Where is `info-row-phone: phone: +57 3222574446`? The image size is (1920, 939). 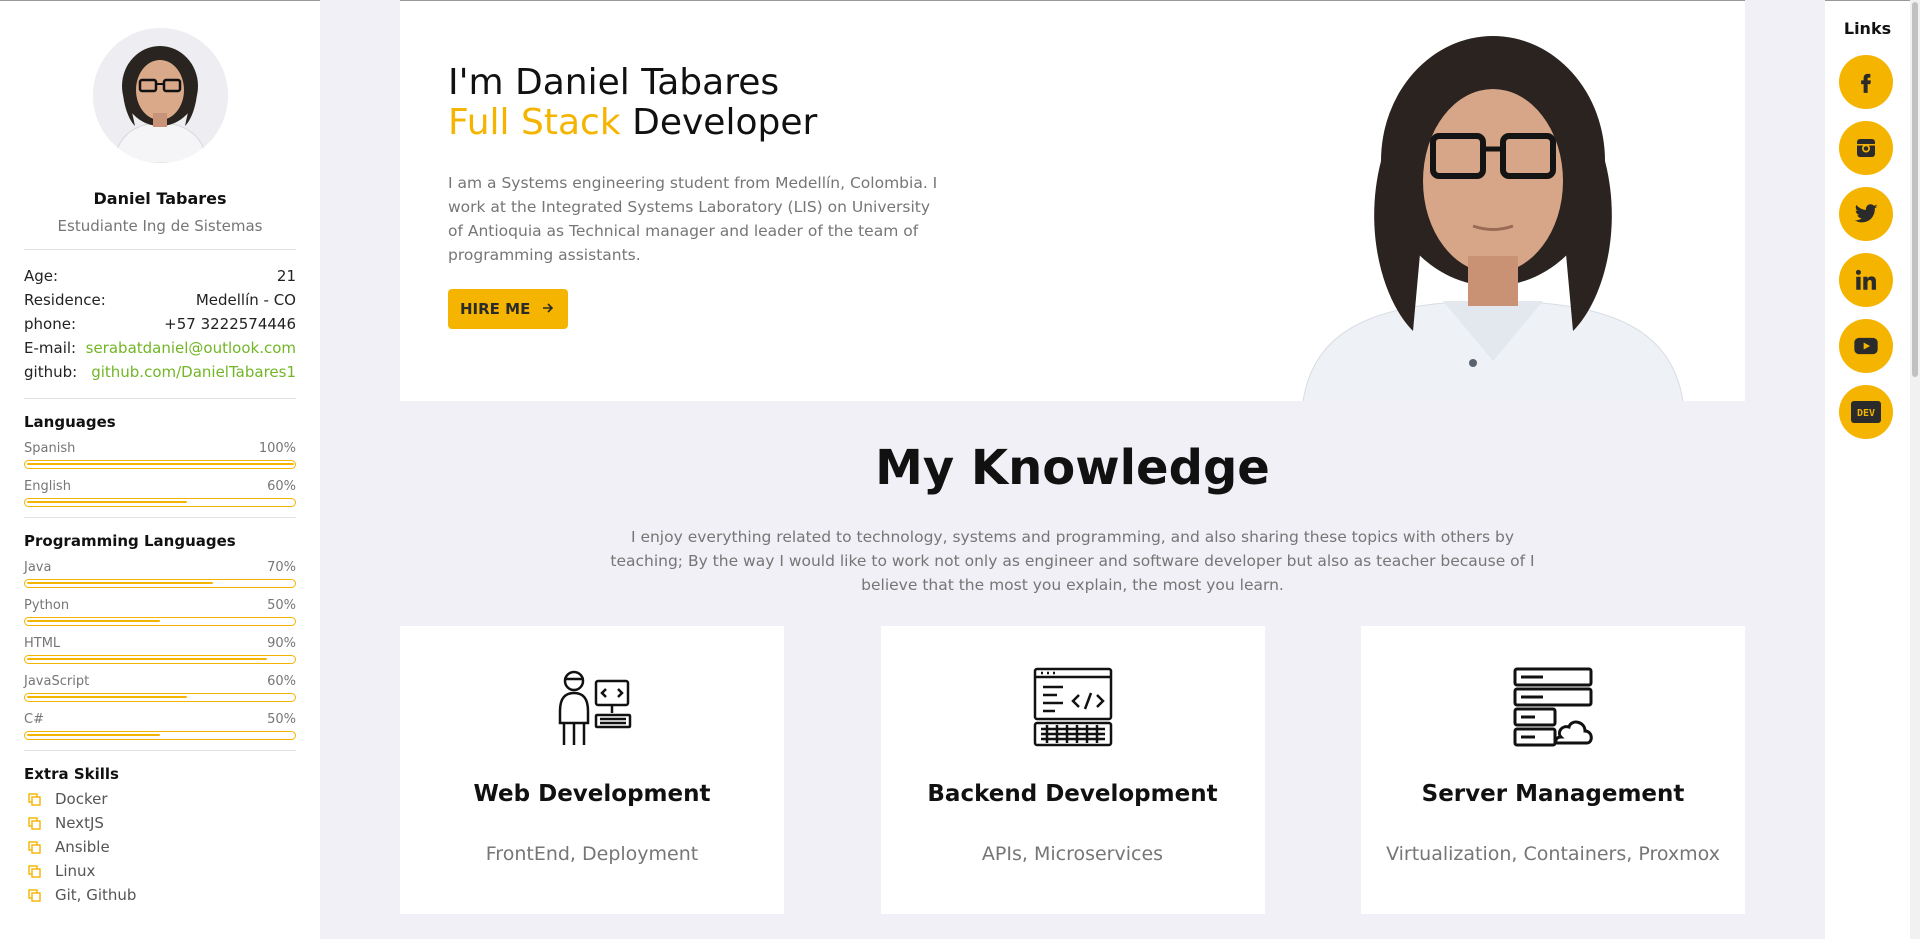
info-row-phone: phone: +57 3222574446 is located at coordinates (160, 324).